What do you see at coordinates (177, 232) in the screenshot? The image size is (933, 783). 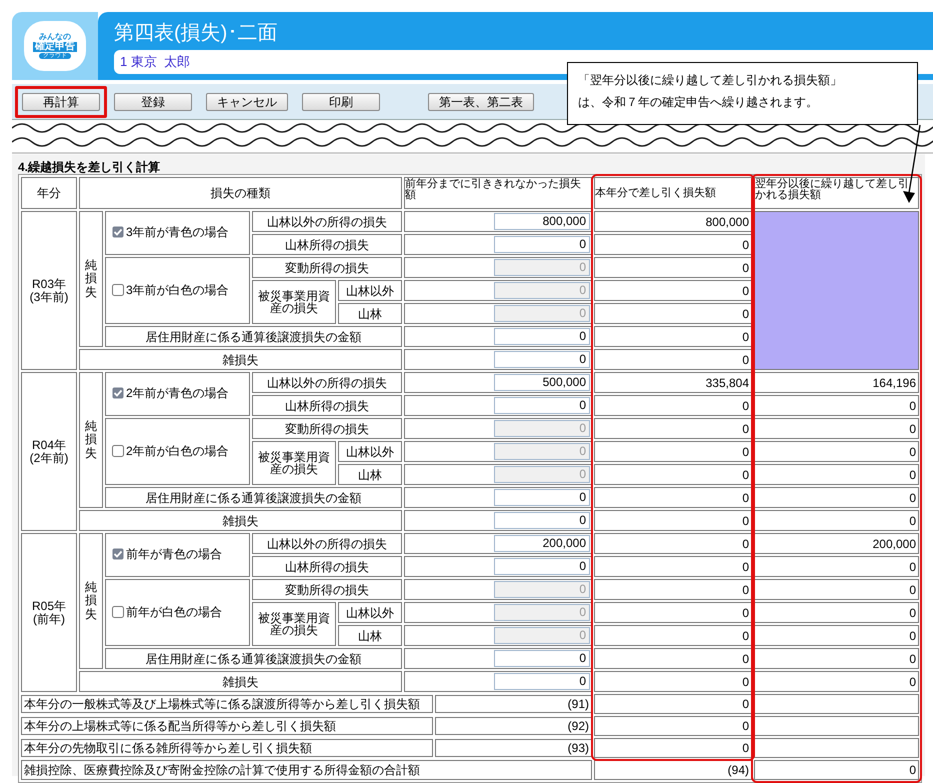 I see `checkbox-label: 3年前が青色の場合` at bounding box center [177, 232].